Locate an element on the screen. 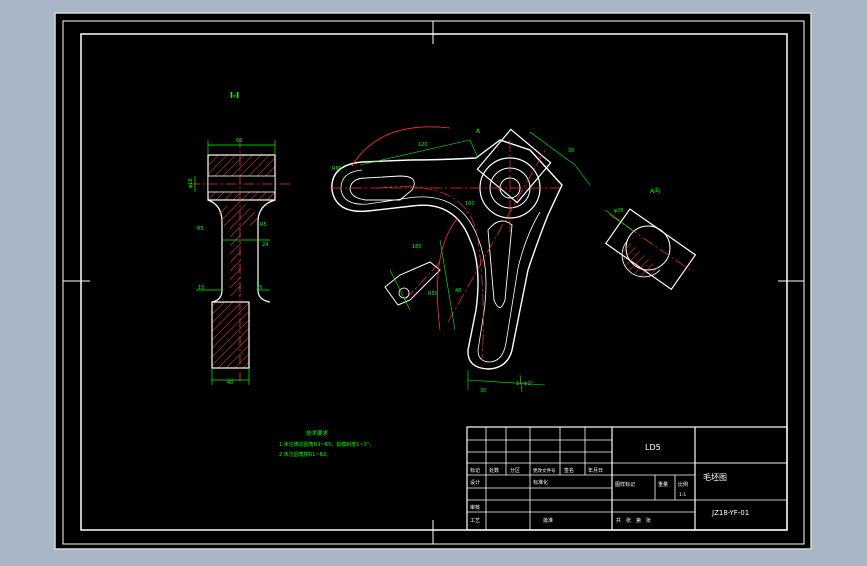 This screenshot has height=566, width=867. notes-line-2: 2.未注圆角按R1~R2。 is located at coordinates (305, 454).